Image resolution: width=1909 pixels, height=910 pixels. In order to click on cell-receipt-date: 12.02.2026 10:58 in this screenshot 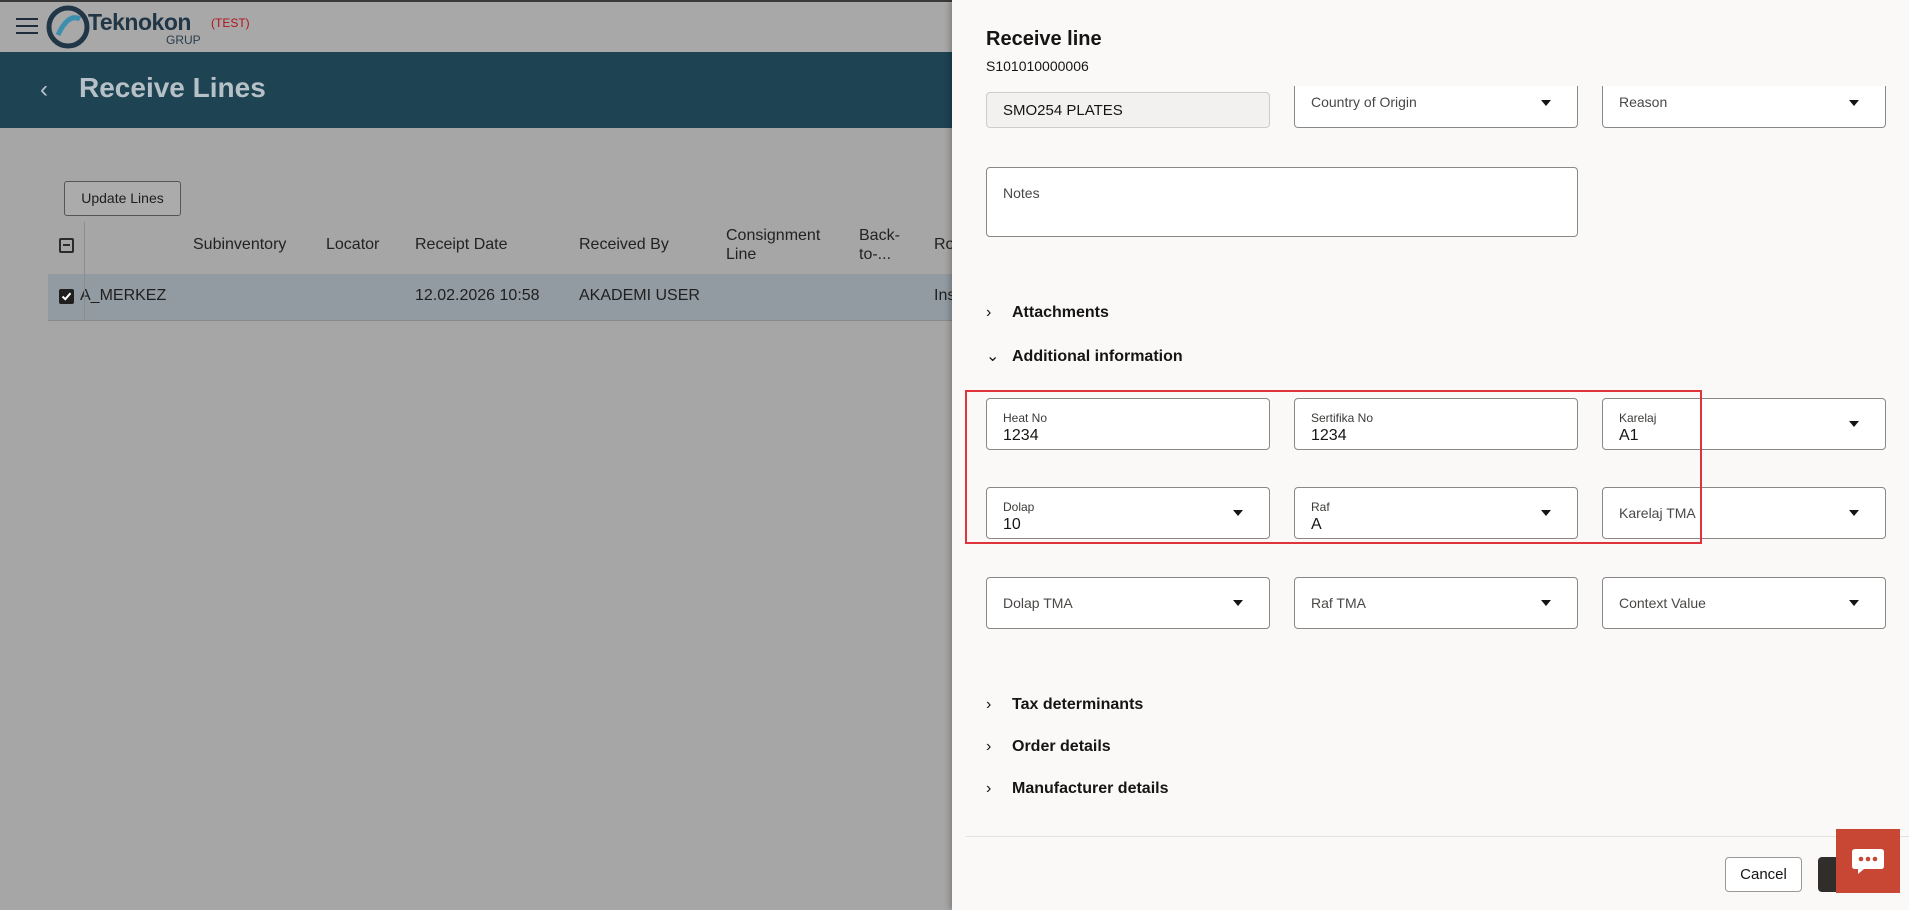, I will do `click(477, 295)`.